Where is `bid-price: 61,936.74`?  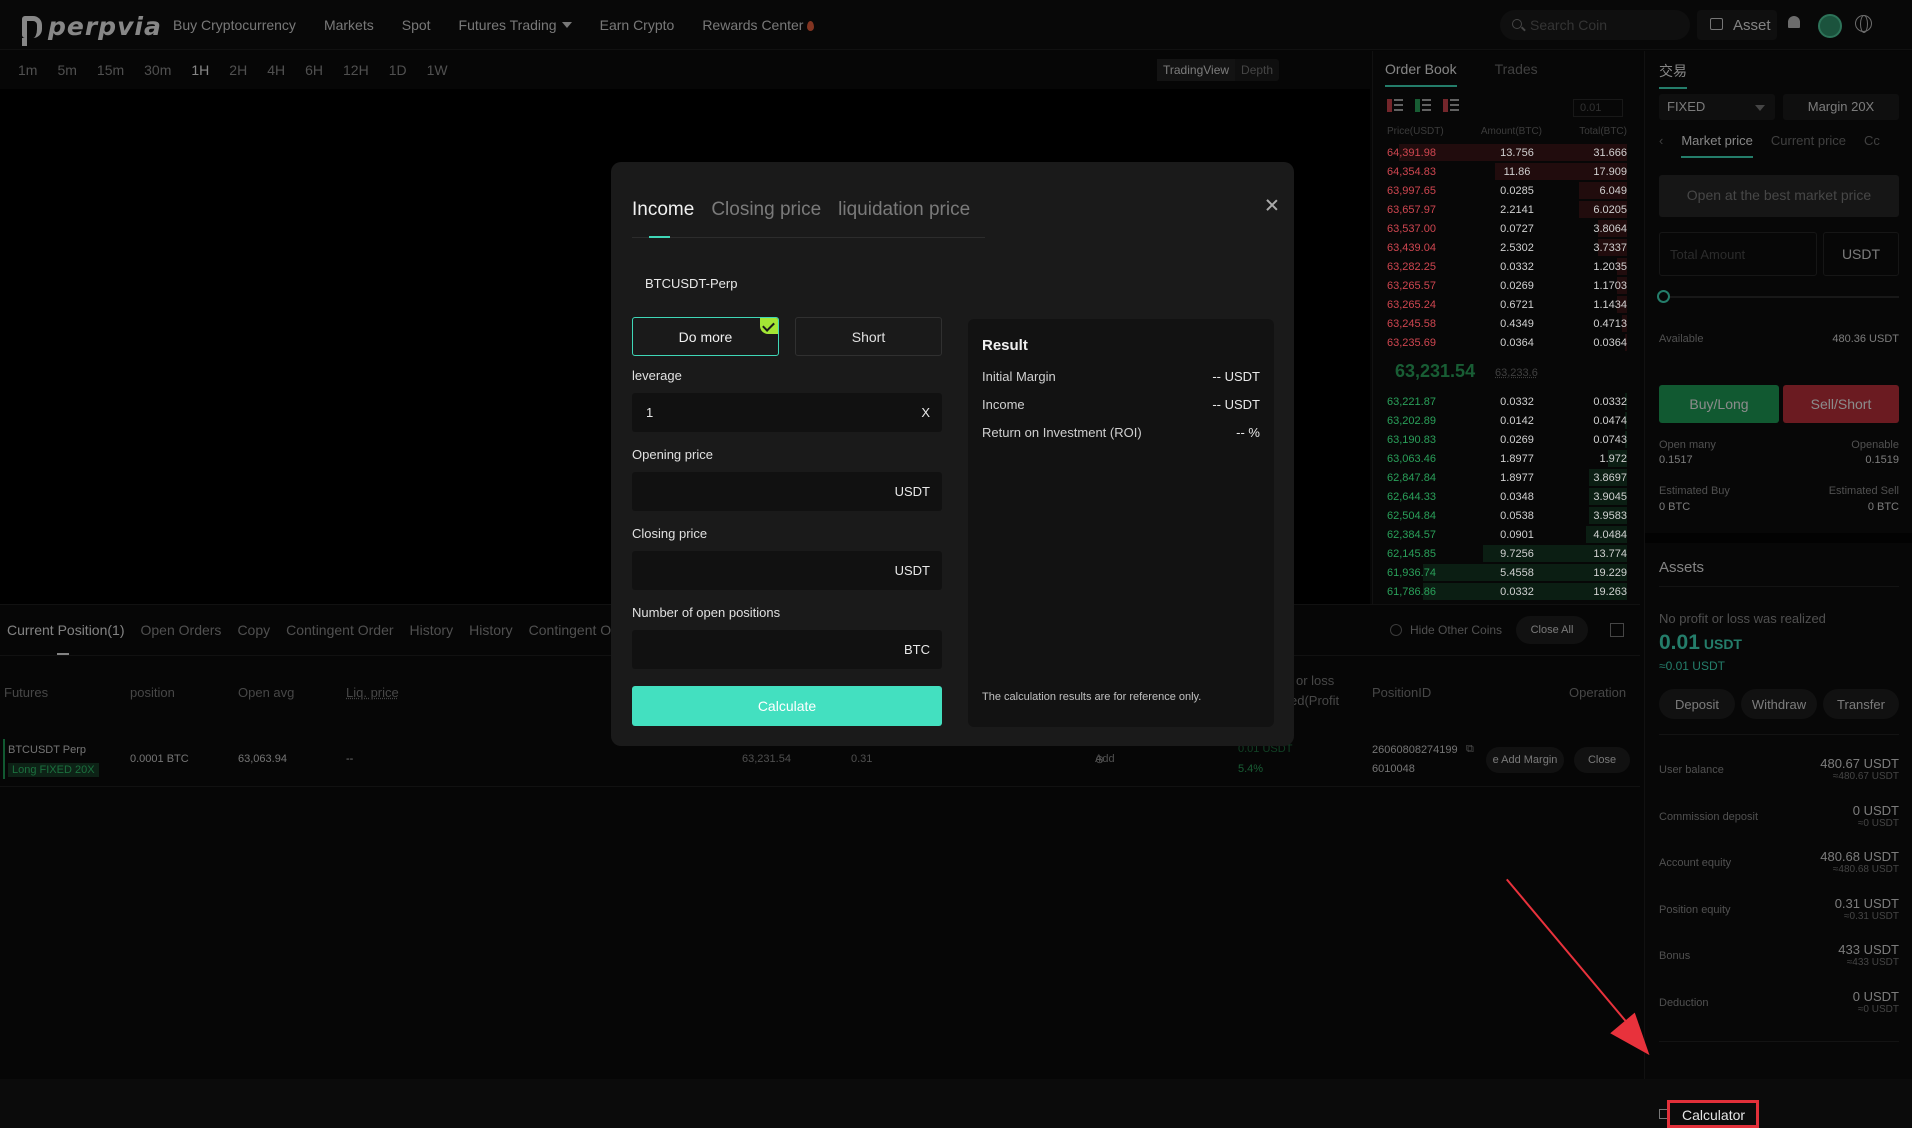 bid-price: 61,936.74 is located at coordinates (1411, 572).